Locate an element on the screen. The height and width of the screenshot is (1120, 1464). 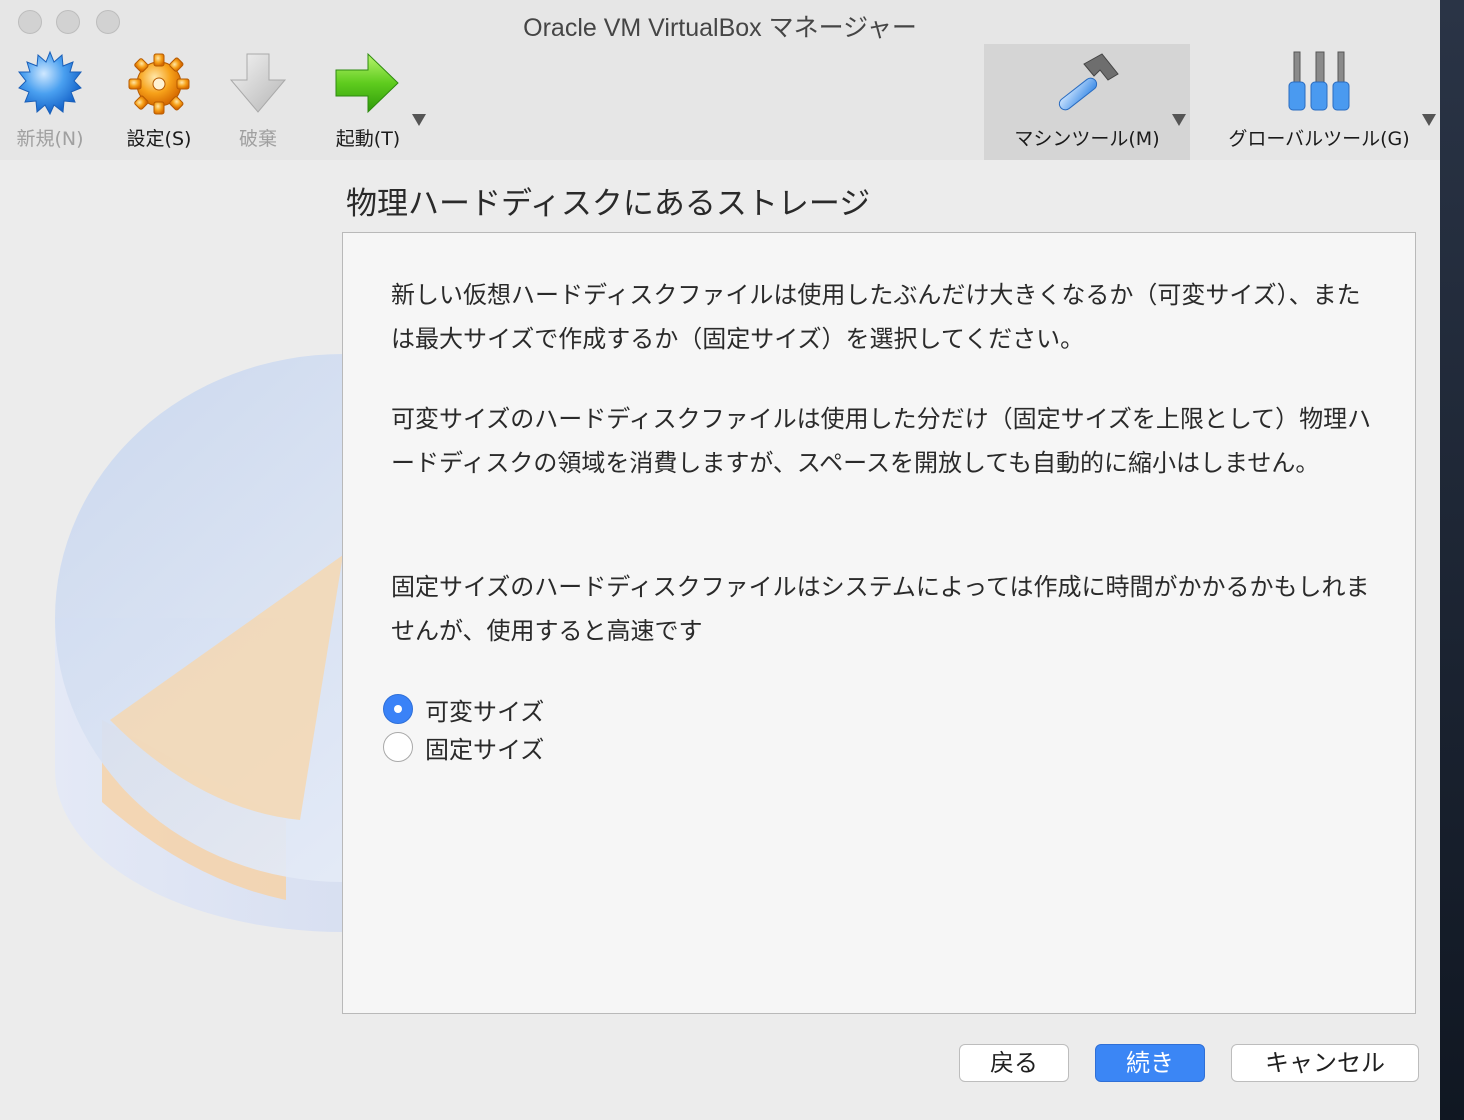
dynamic-size-label: 可変サイズ is located at coordinates (485, 711).